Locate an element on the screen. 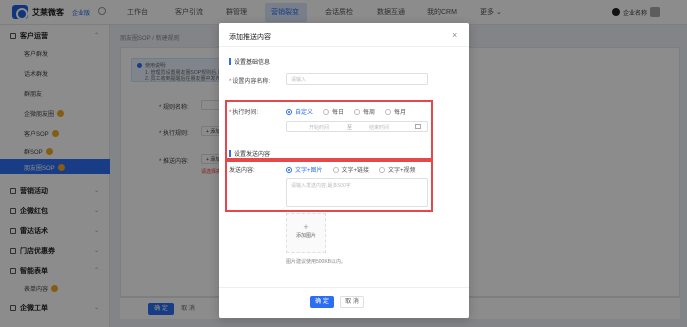 The height and width of the screenshot is (327, 687). radio-text-link: 文字+链接 is located at coordinates (350, 169).